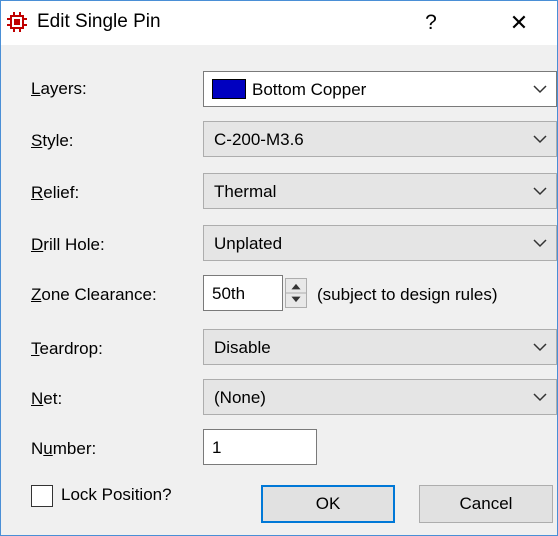 This screenshot has width=558, height=536. I want to click on zone-clearance-input: 50th, so click(243, 293).